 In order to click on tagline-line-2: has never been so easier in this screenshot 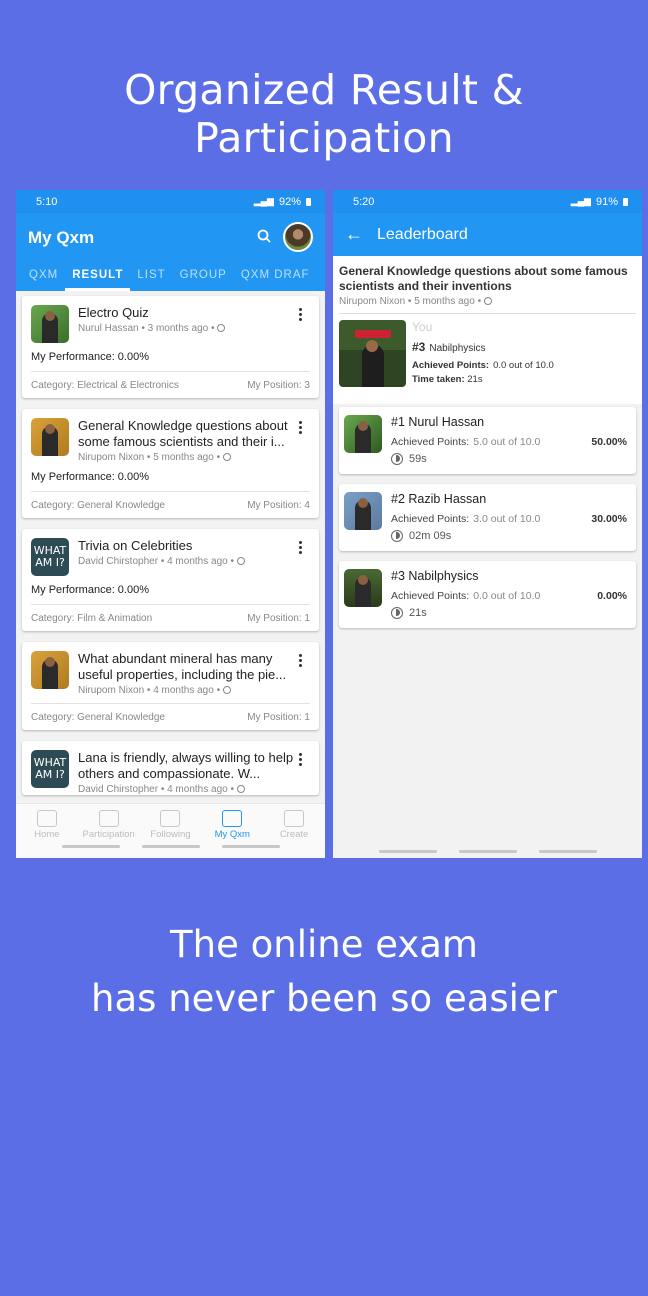, I will do `click(324, 998)`.